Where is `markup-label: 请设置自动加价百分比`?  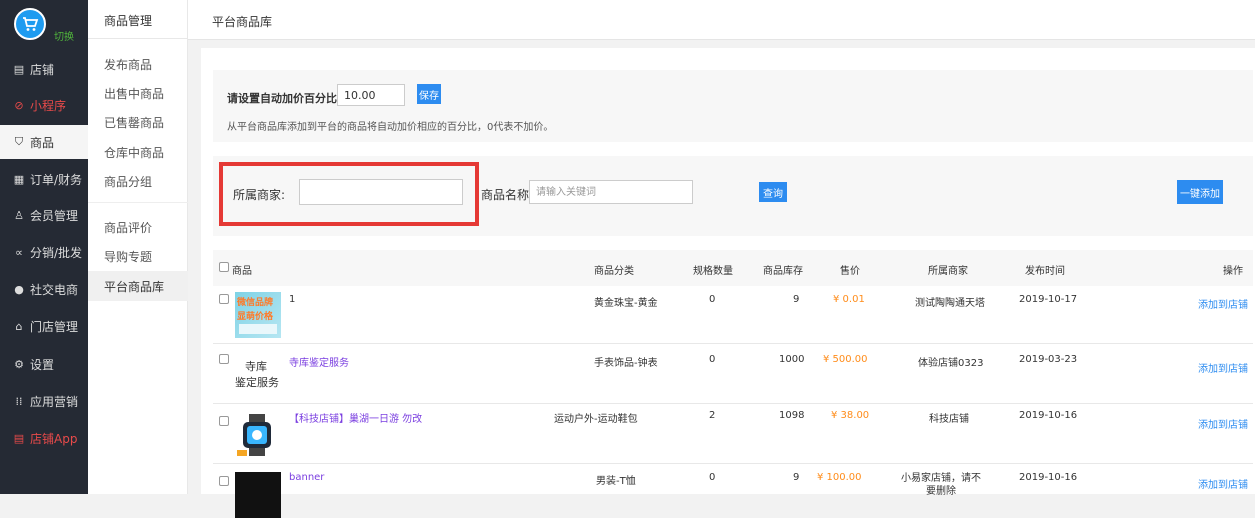
markup-label: 请设置自动加价百分比 is located at coordinates (282, 98).